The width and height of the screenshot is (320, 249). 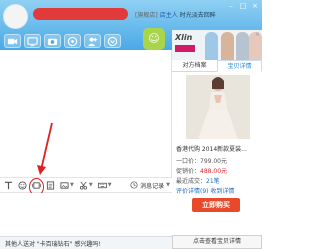 I want to click on video-call-button, so click(x=12, y=41).